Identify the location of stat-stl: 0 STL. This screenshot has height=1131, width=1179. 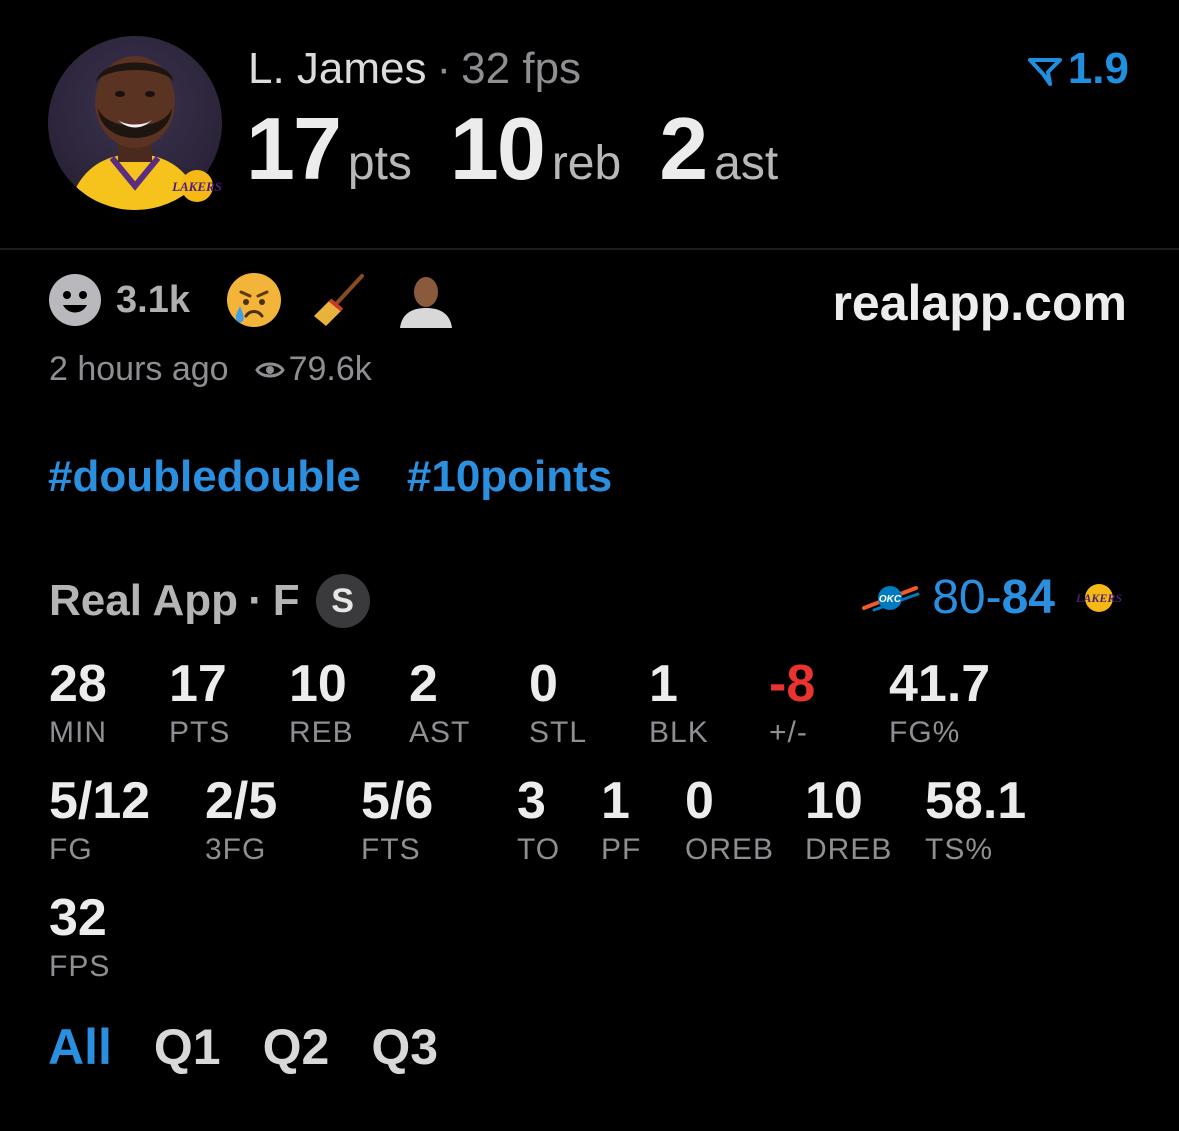
(558, 702).